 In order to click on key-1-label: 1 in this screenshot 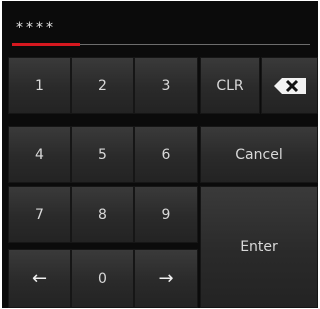, I will do `click(39, 85)`.